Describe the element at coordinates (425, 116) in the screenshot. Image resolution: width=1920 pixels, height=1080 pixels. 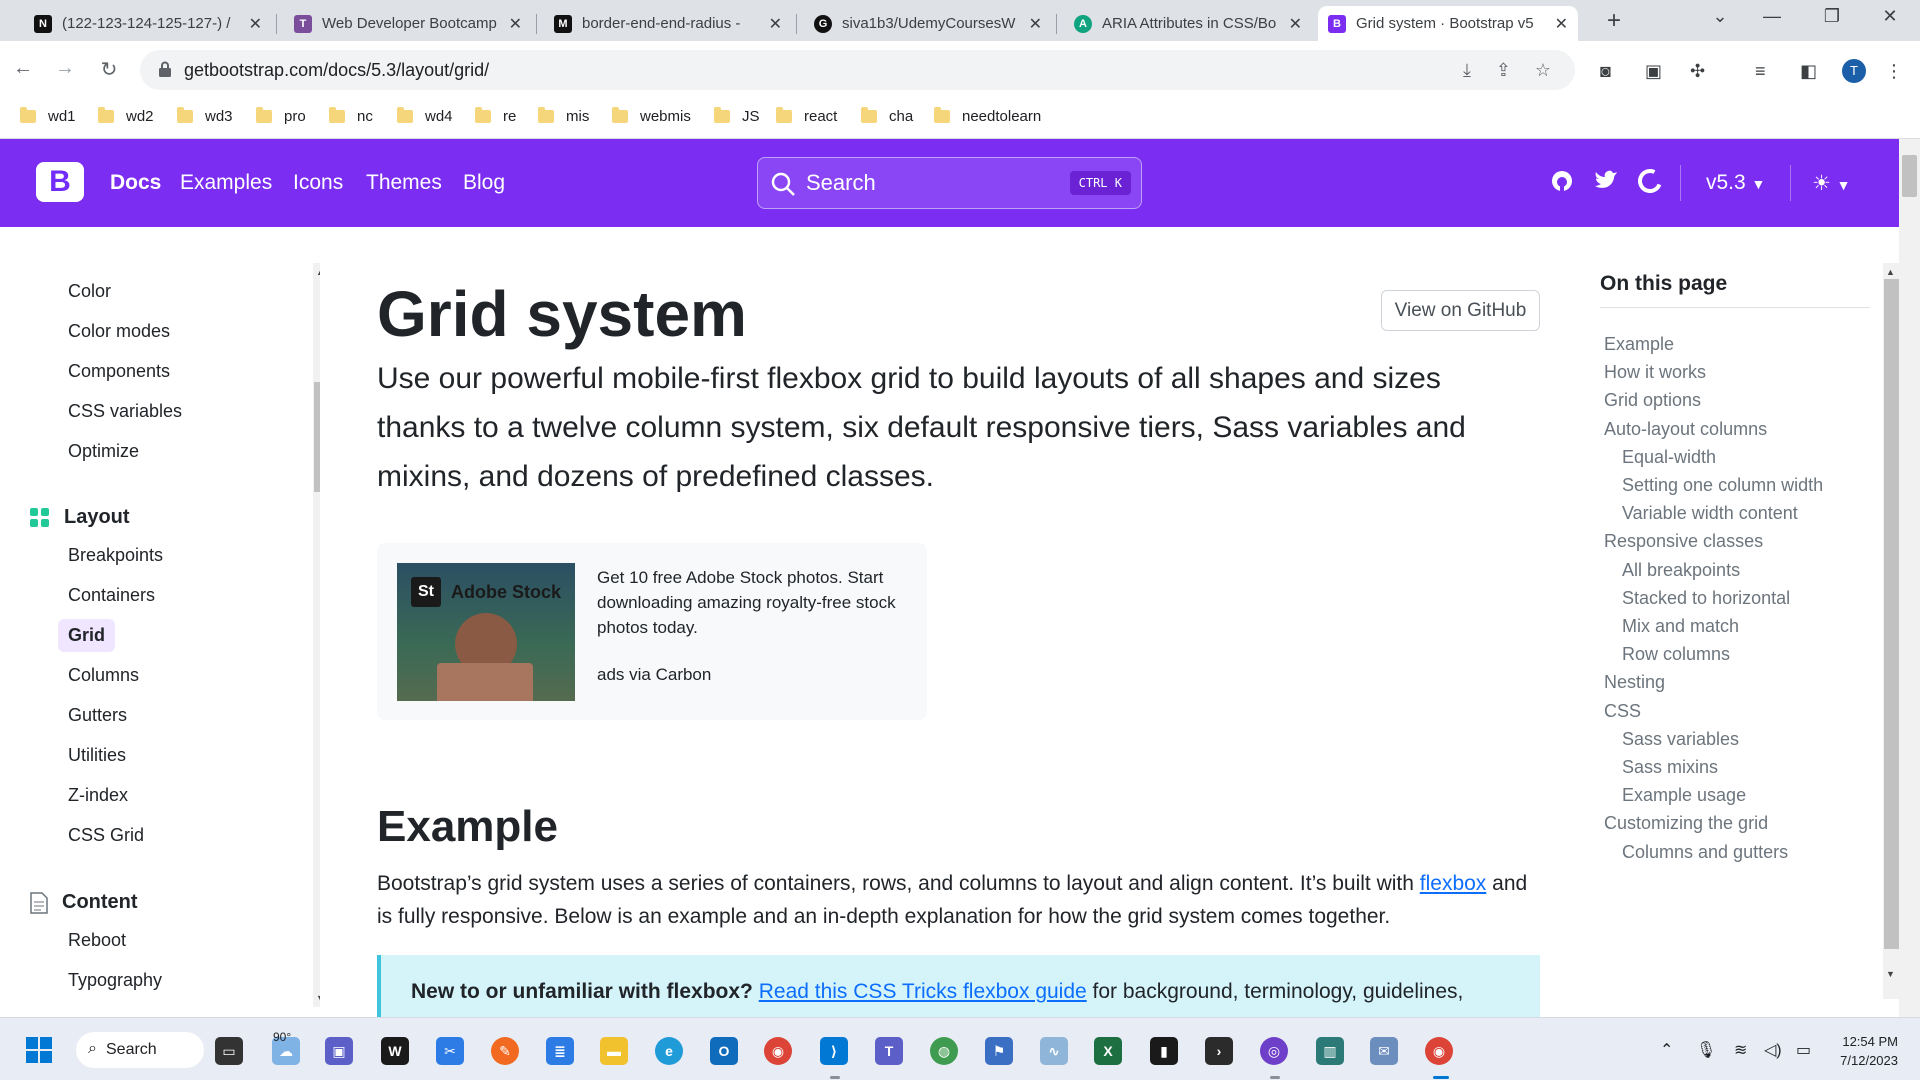
I see `bookmark-folder: wd4` at that location.